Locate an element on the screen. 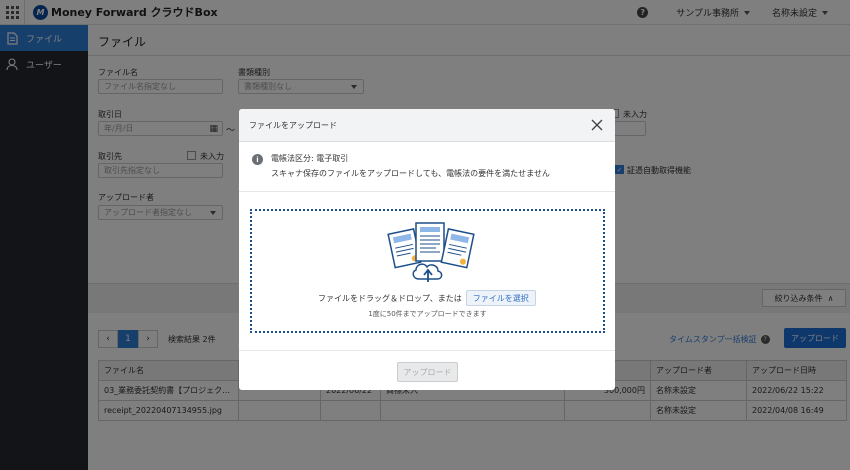 The image size is (850, 470). modal-upload-button: アップロード is located at coordinates (427, 372).